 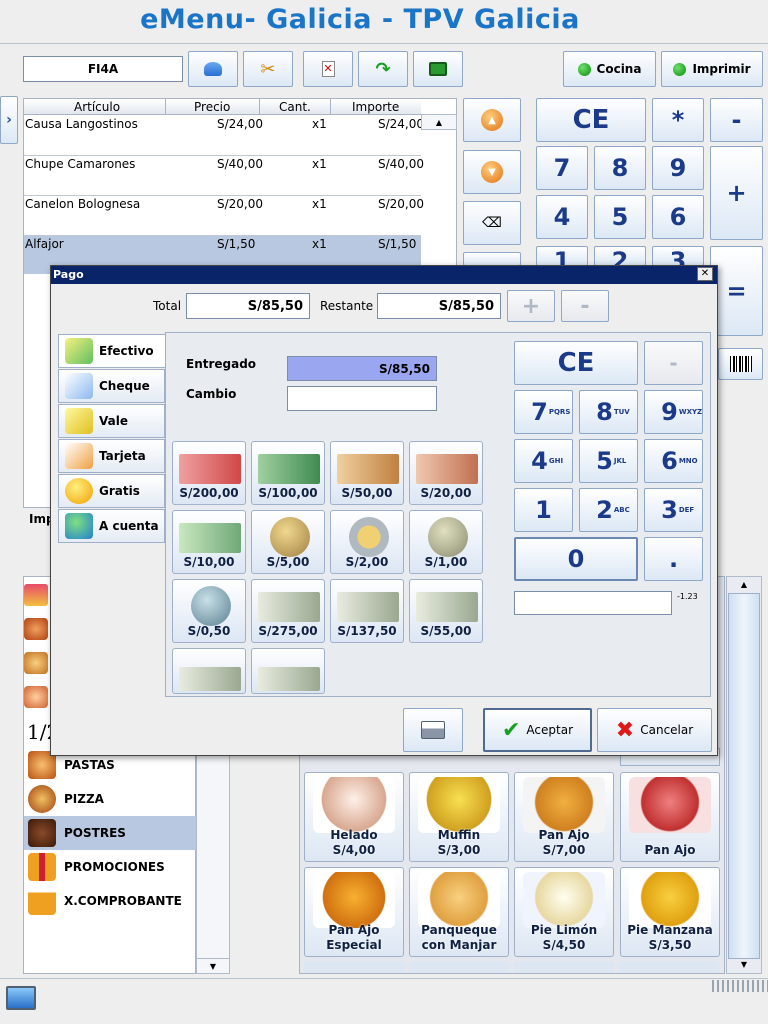 What do you see at coordinates (446, 473) in the screenshot?
I see `denomination-button: S/20,00` at bounding box center [446, 473].